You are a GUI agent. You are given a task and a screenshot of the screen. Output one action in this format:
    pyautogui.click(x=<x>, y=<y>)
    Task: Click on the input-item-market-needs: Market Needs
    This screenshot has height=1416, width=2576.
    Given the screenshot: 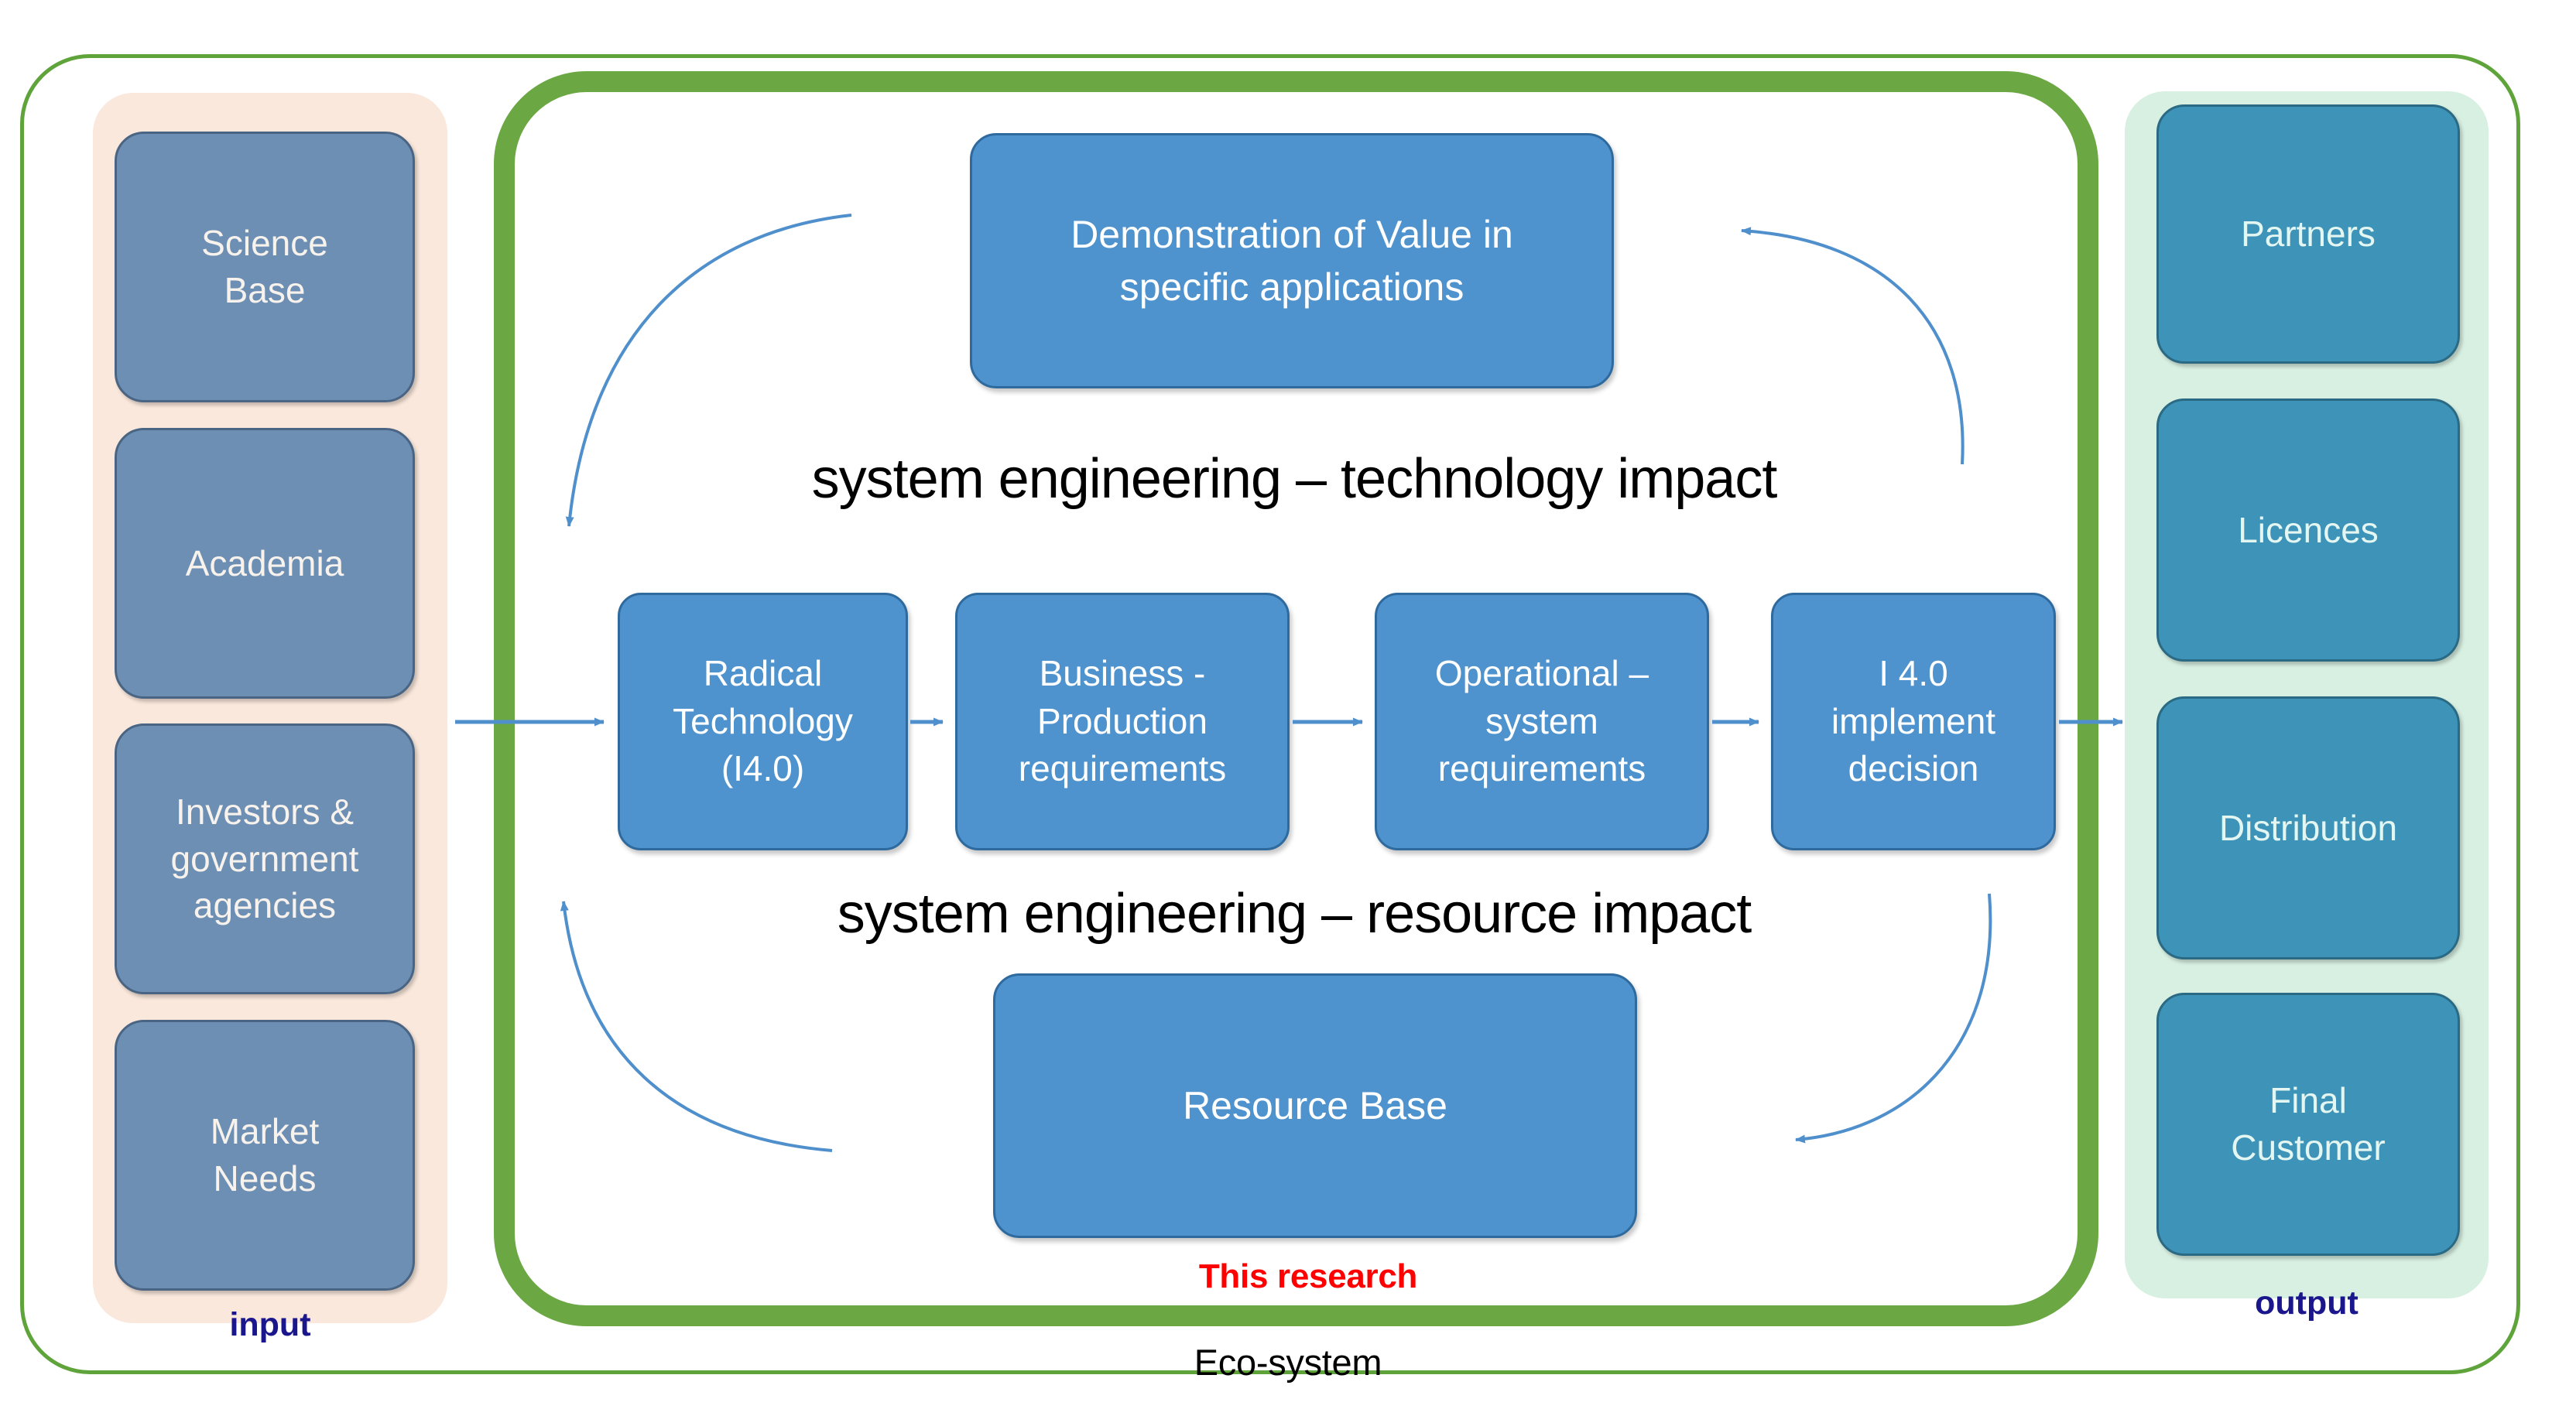 What is the action you would take?
    pyautogui.click(x=265, y=1156)
    